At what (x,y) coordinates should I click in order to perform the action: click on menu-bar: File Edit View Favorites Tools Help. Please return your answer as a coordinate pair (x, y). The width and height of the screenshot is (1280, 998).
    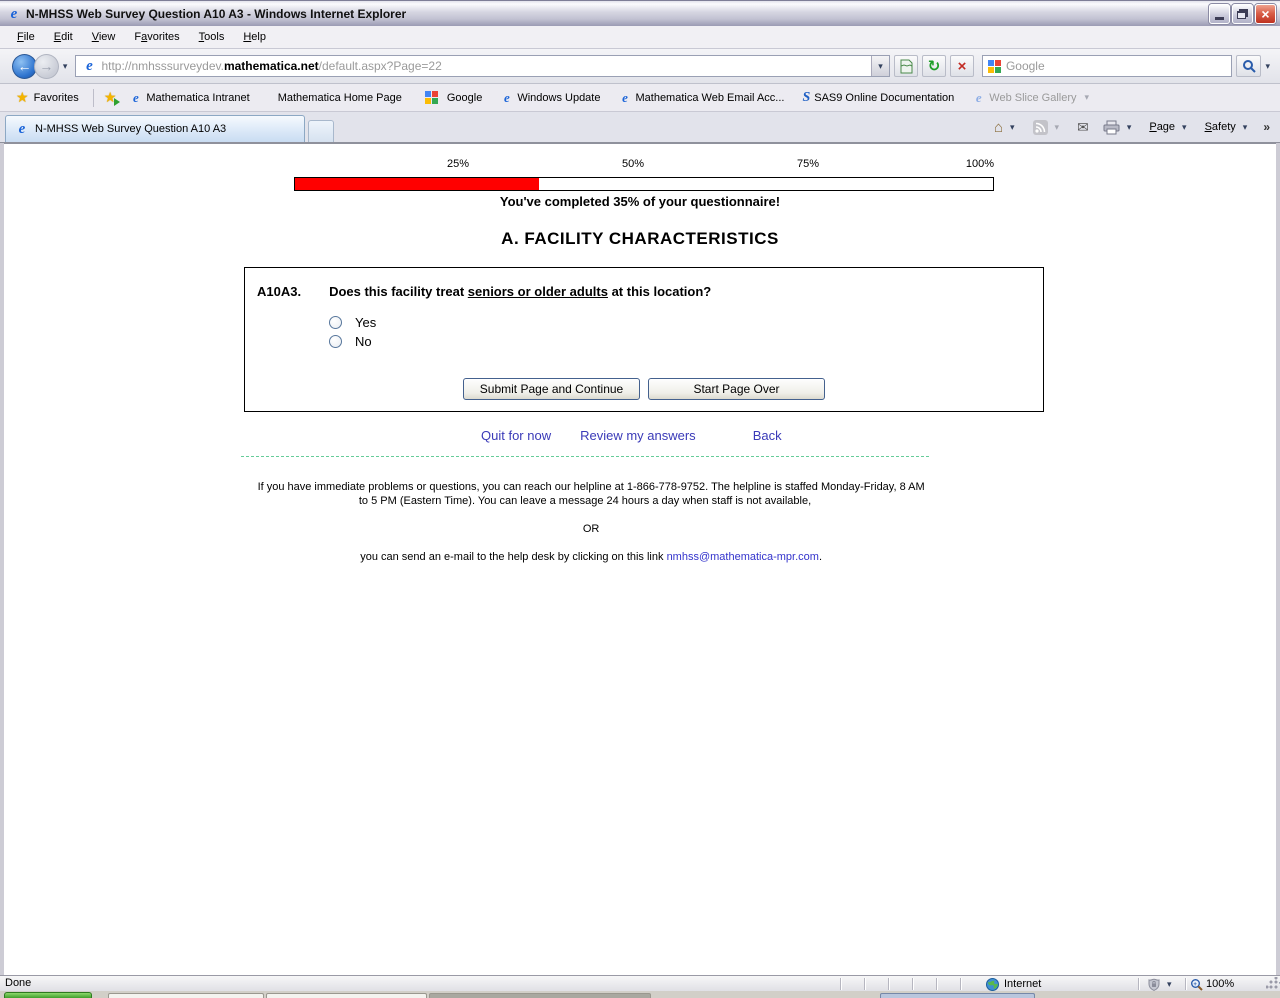
    Looking at the image, I should click on (640, 37).